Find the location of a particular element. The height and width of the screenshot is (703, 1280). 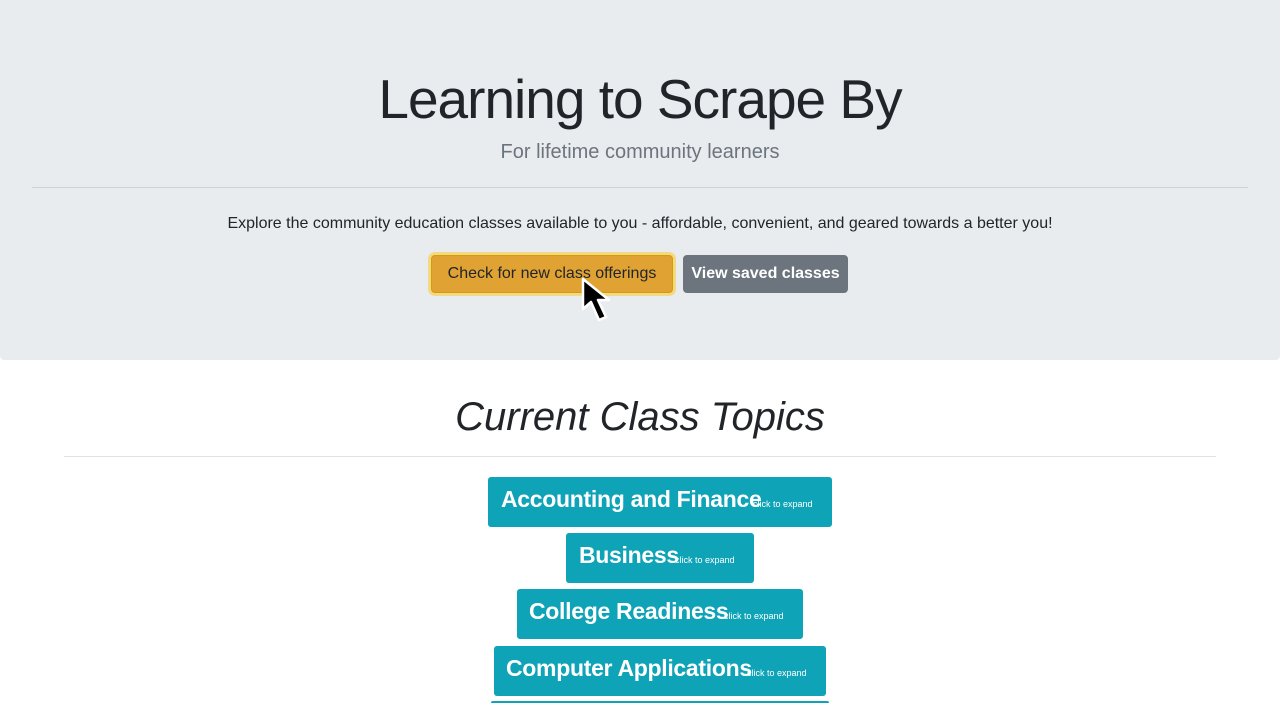

topic-label: Accounting and Finance is located at coordinates (631, 499).